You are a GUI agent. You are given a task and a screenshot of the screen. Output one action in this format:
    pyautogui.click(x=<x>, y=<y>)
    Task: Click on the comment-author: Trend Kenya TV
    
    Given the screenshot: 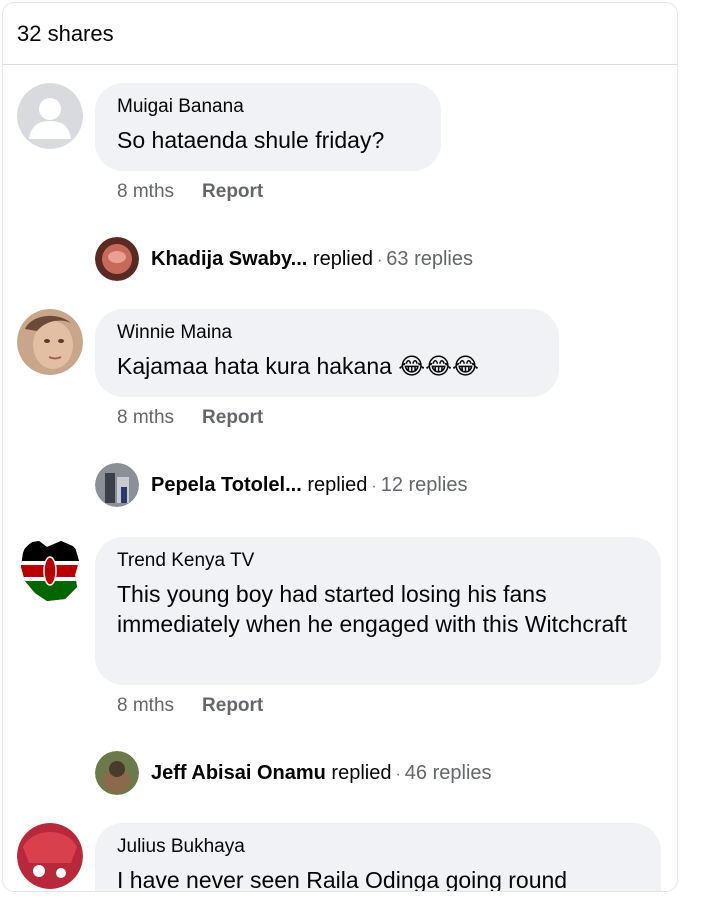 What is the action you would take?
    pyautogui.click(x=378, y=561)
    